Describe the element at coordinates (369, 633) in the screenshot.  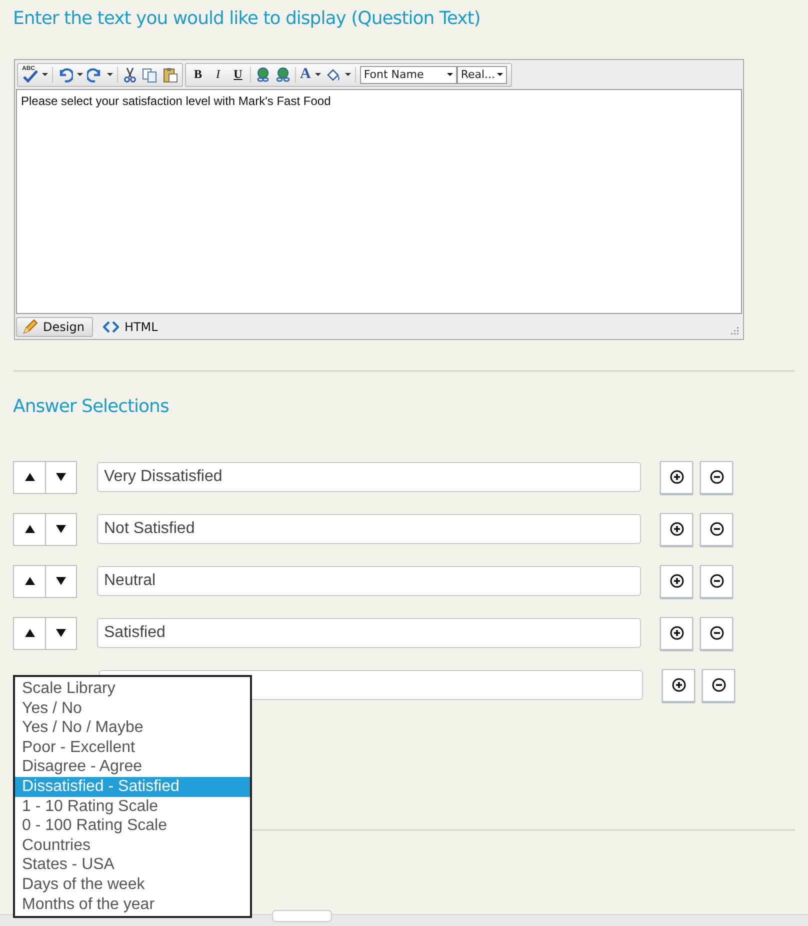
I see `answer-field: Satisfied` at that location.